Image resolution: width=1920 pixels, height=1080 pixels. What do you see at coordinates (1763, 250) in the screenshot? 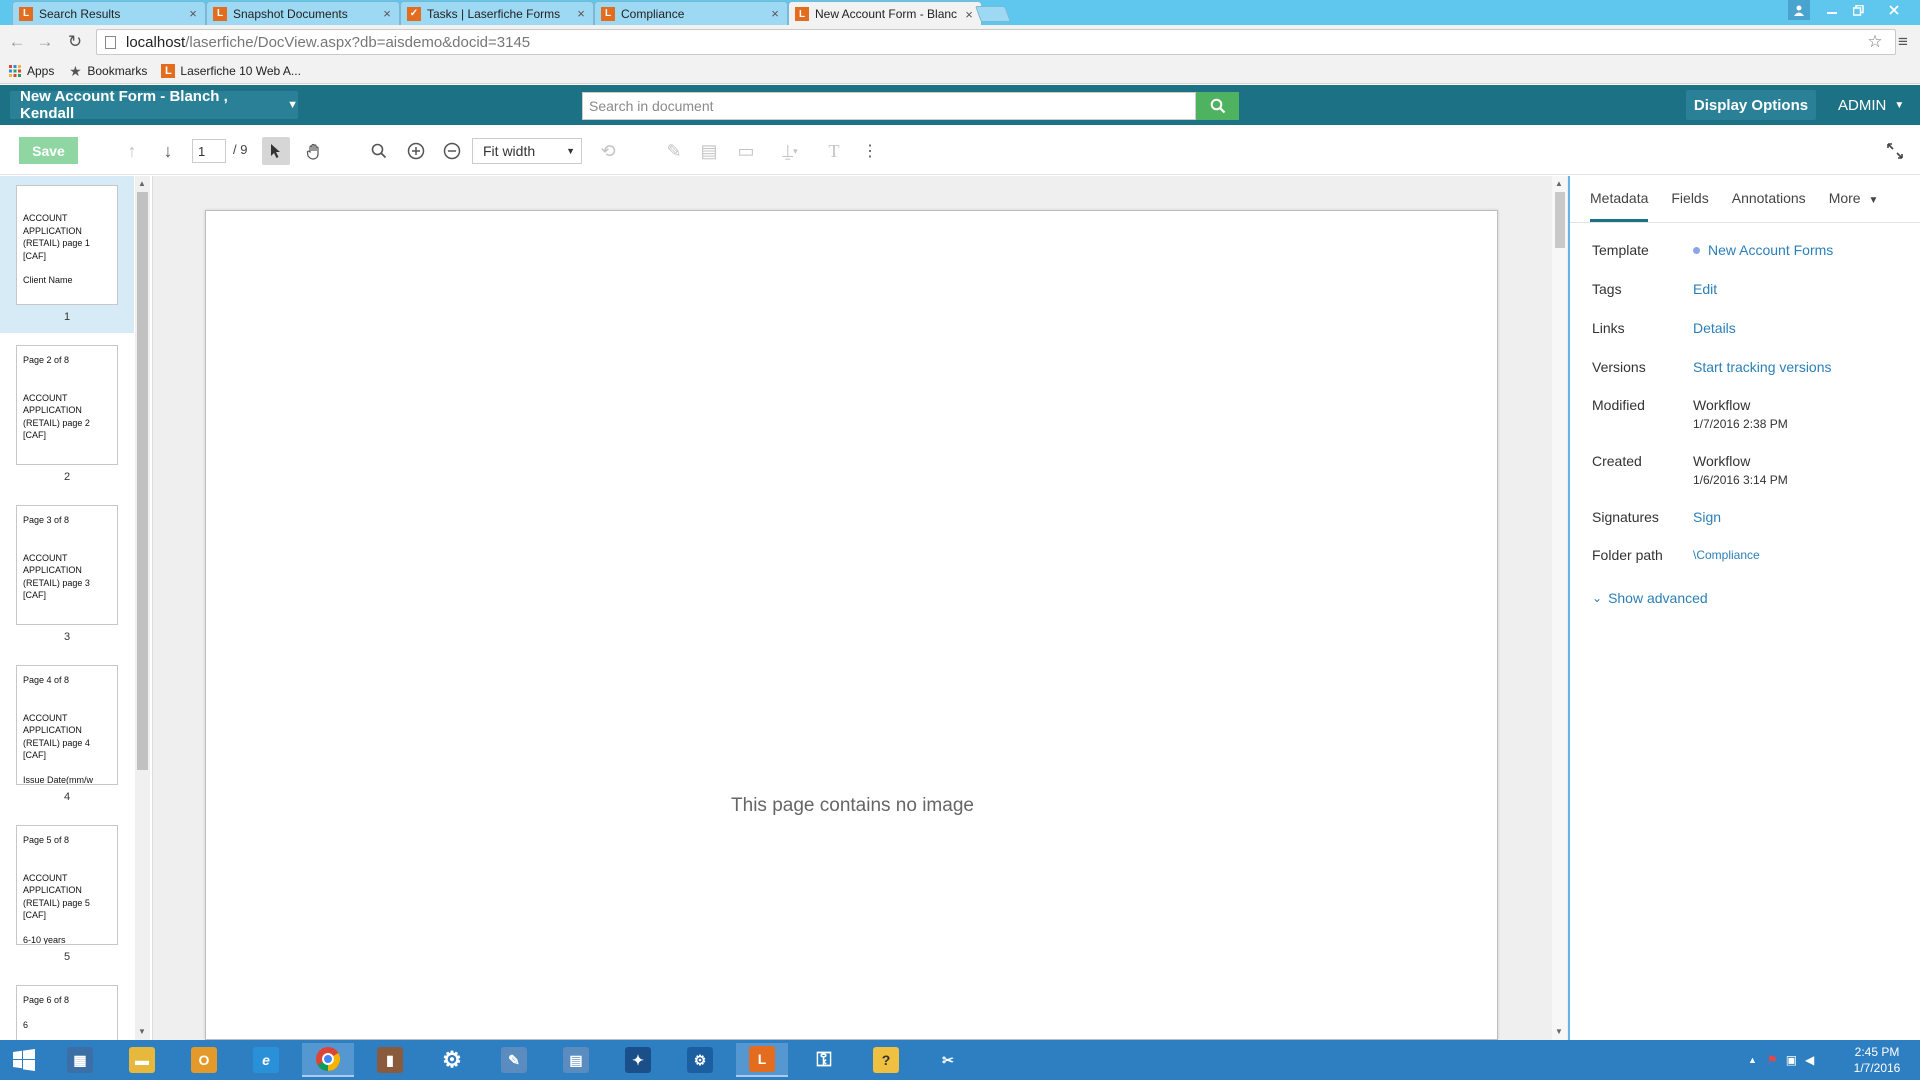
I see `template-link: New Account Forms` at bounding box center [1763, 250].